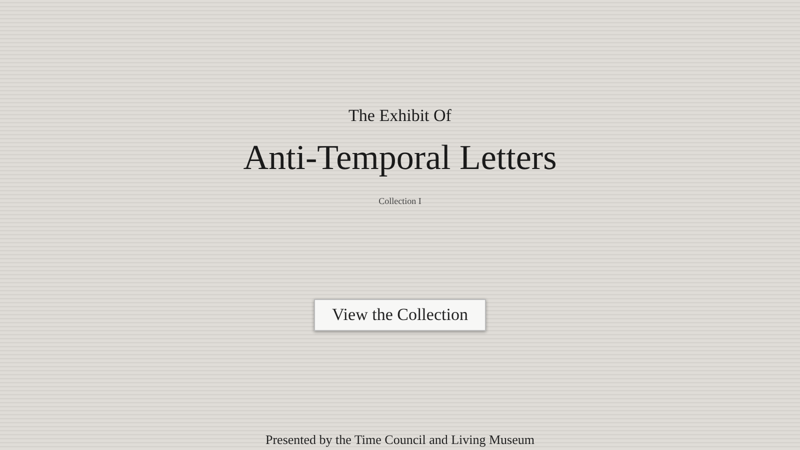 The image size is (800, 450). Describe the element at coordinates (400, 158) in the screenshot. I see `exhibit-title: Anti-Temporal Letters` at that location.